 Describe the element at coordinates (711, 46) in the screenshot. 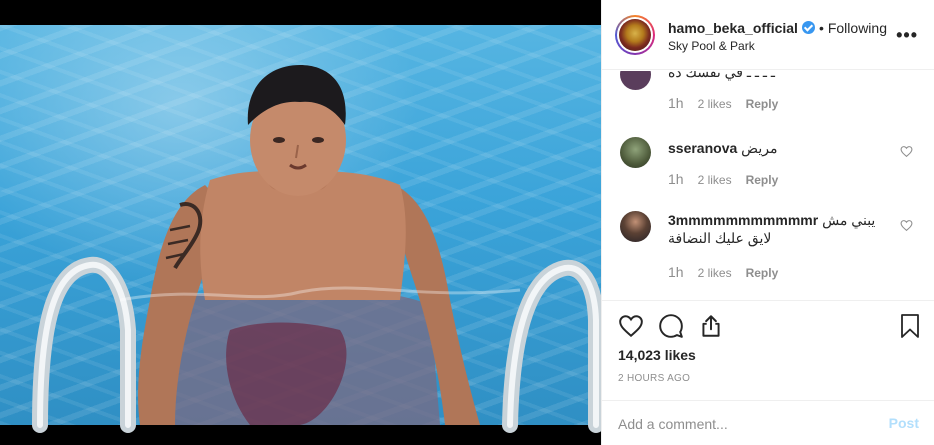

I see `post-location: Sky Pool & Park` at that location.